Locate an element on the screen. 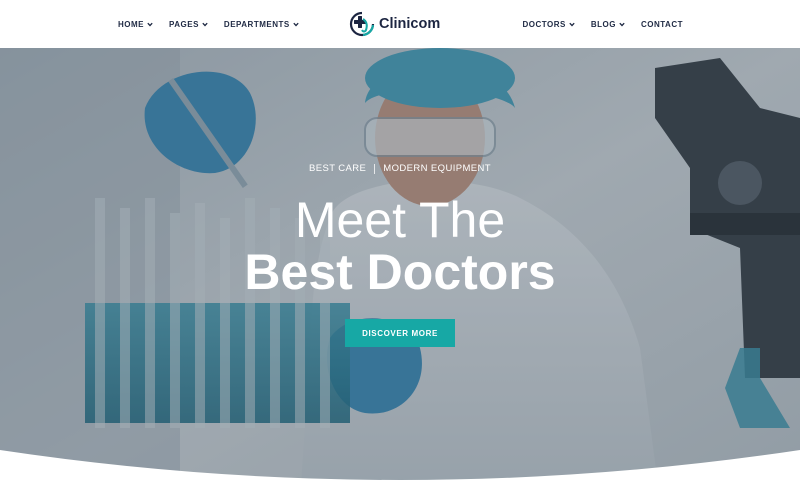 This screenshot has height=500, width=800. nav-item-label: DOCTORS is located at coordinates (544, 24).